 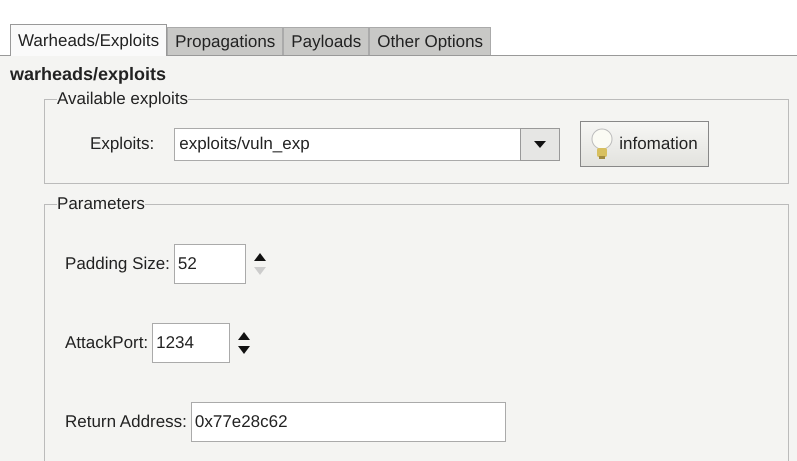 I want to click on group-title: Parameters, so click(x=101, y=204).